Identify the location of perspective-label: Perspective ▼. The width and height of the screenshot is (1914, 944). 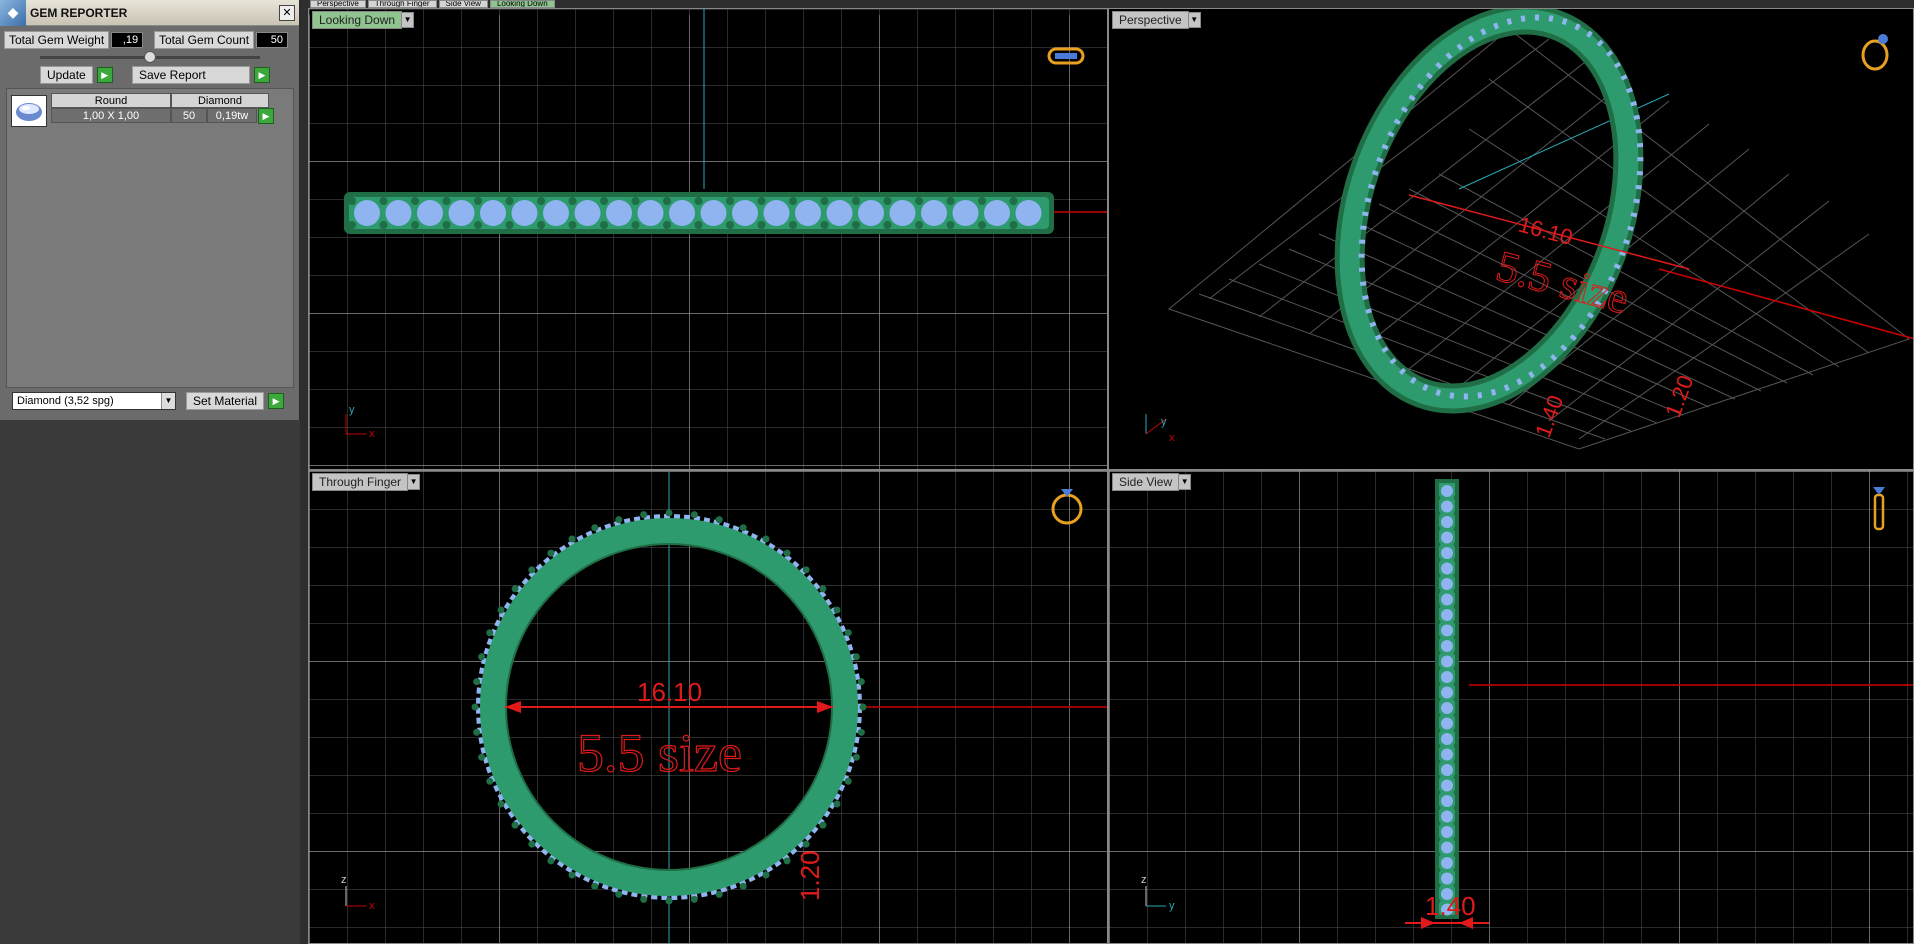
(1156, 20).